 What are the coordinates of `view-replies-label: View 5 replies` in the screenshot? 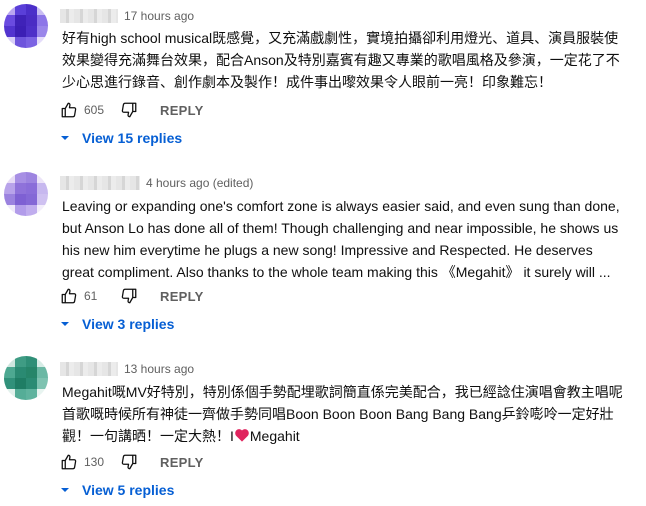 It's located at (128, 490).